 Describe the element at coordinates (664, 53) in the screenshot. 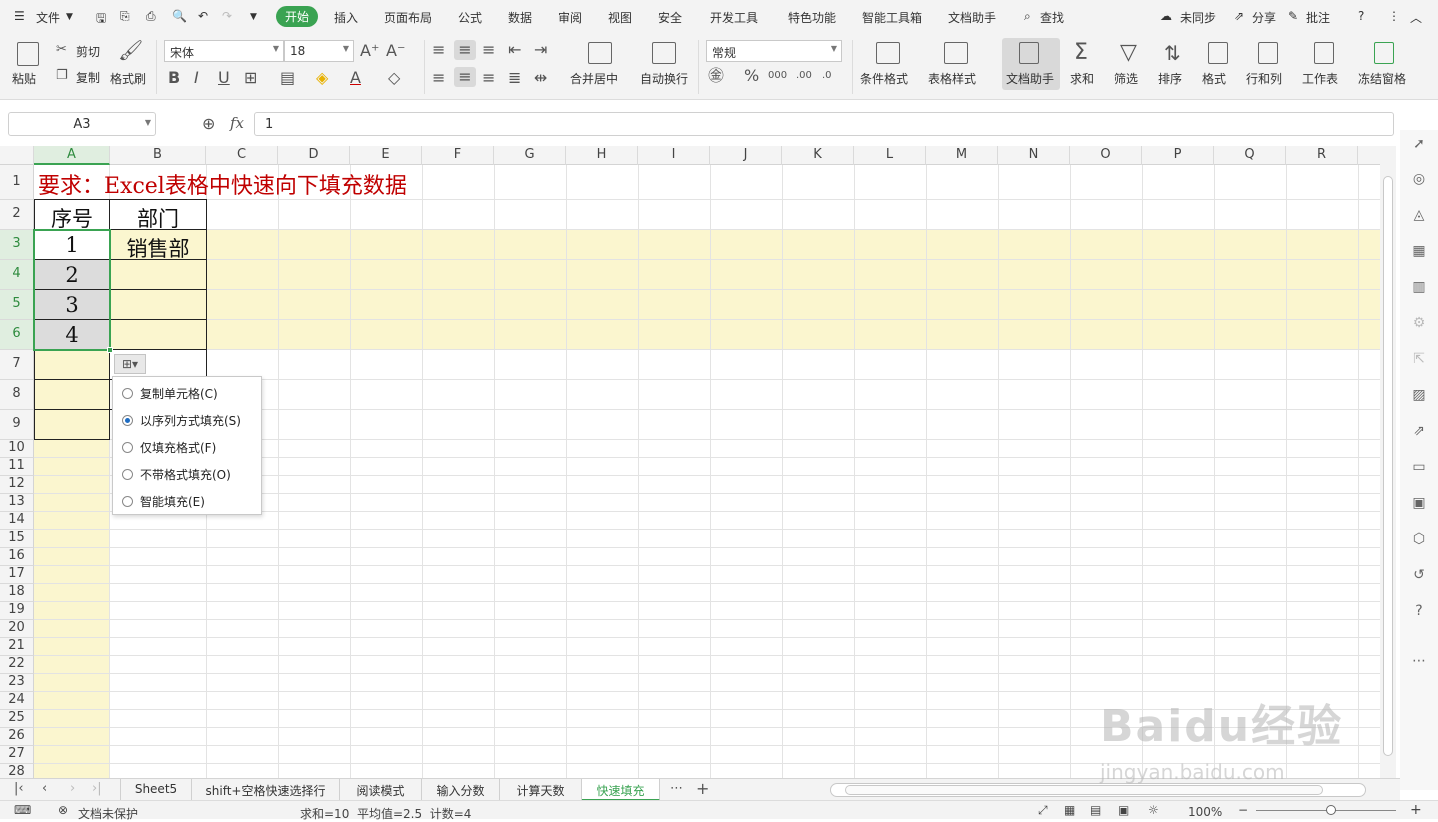

I see `auto-wrap-icon` at that location.